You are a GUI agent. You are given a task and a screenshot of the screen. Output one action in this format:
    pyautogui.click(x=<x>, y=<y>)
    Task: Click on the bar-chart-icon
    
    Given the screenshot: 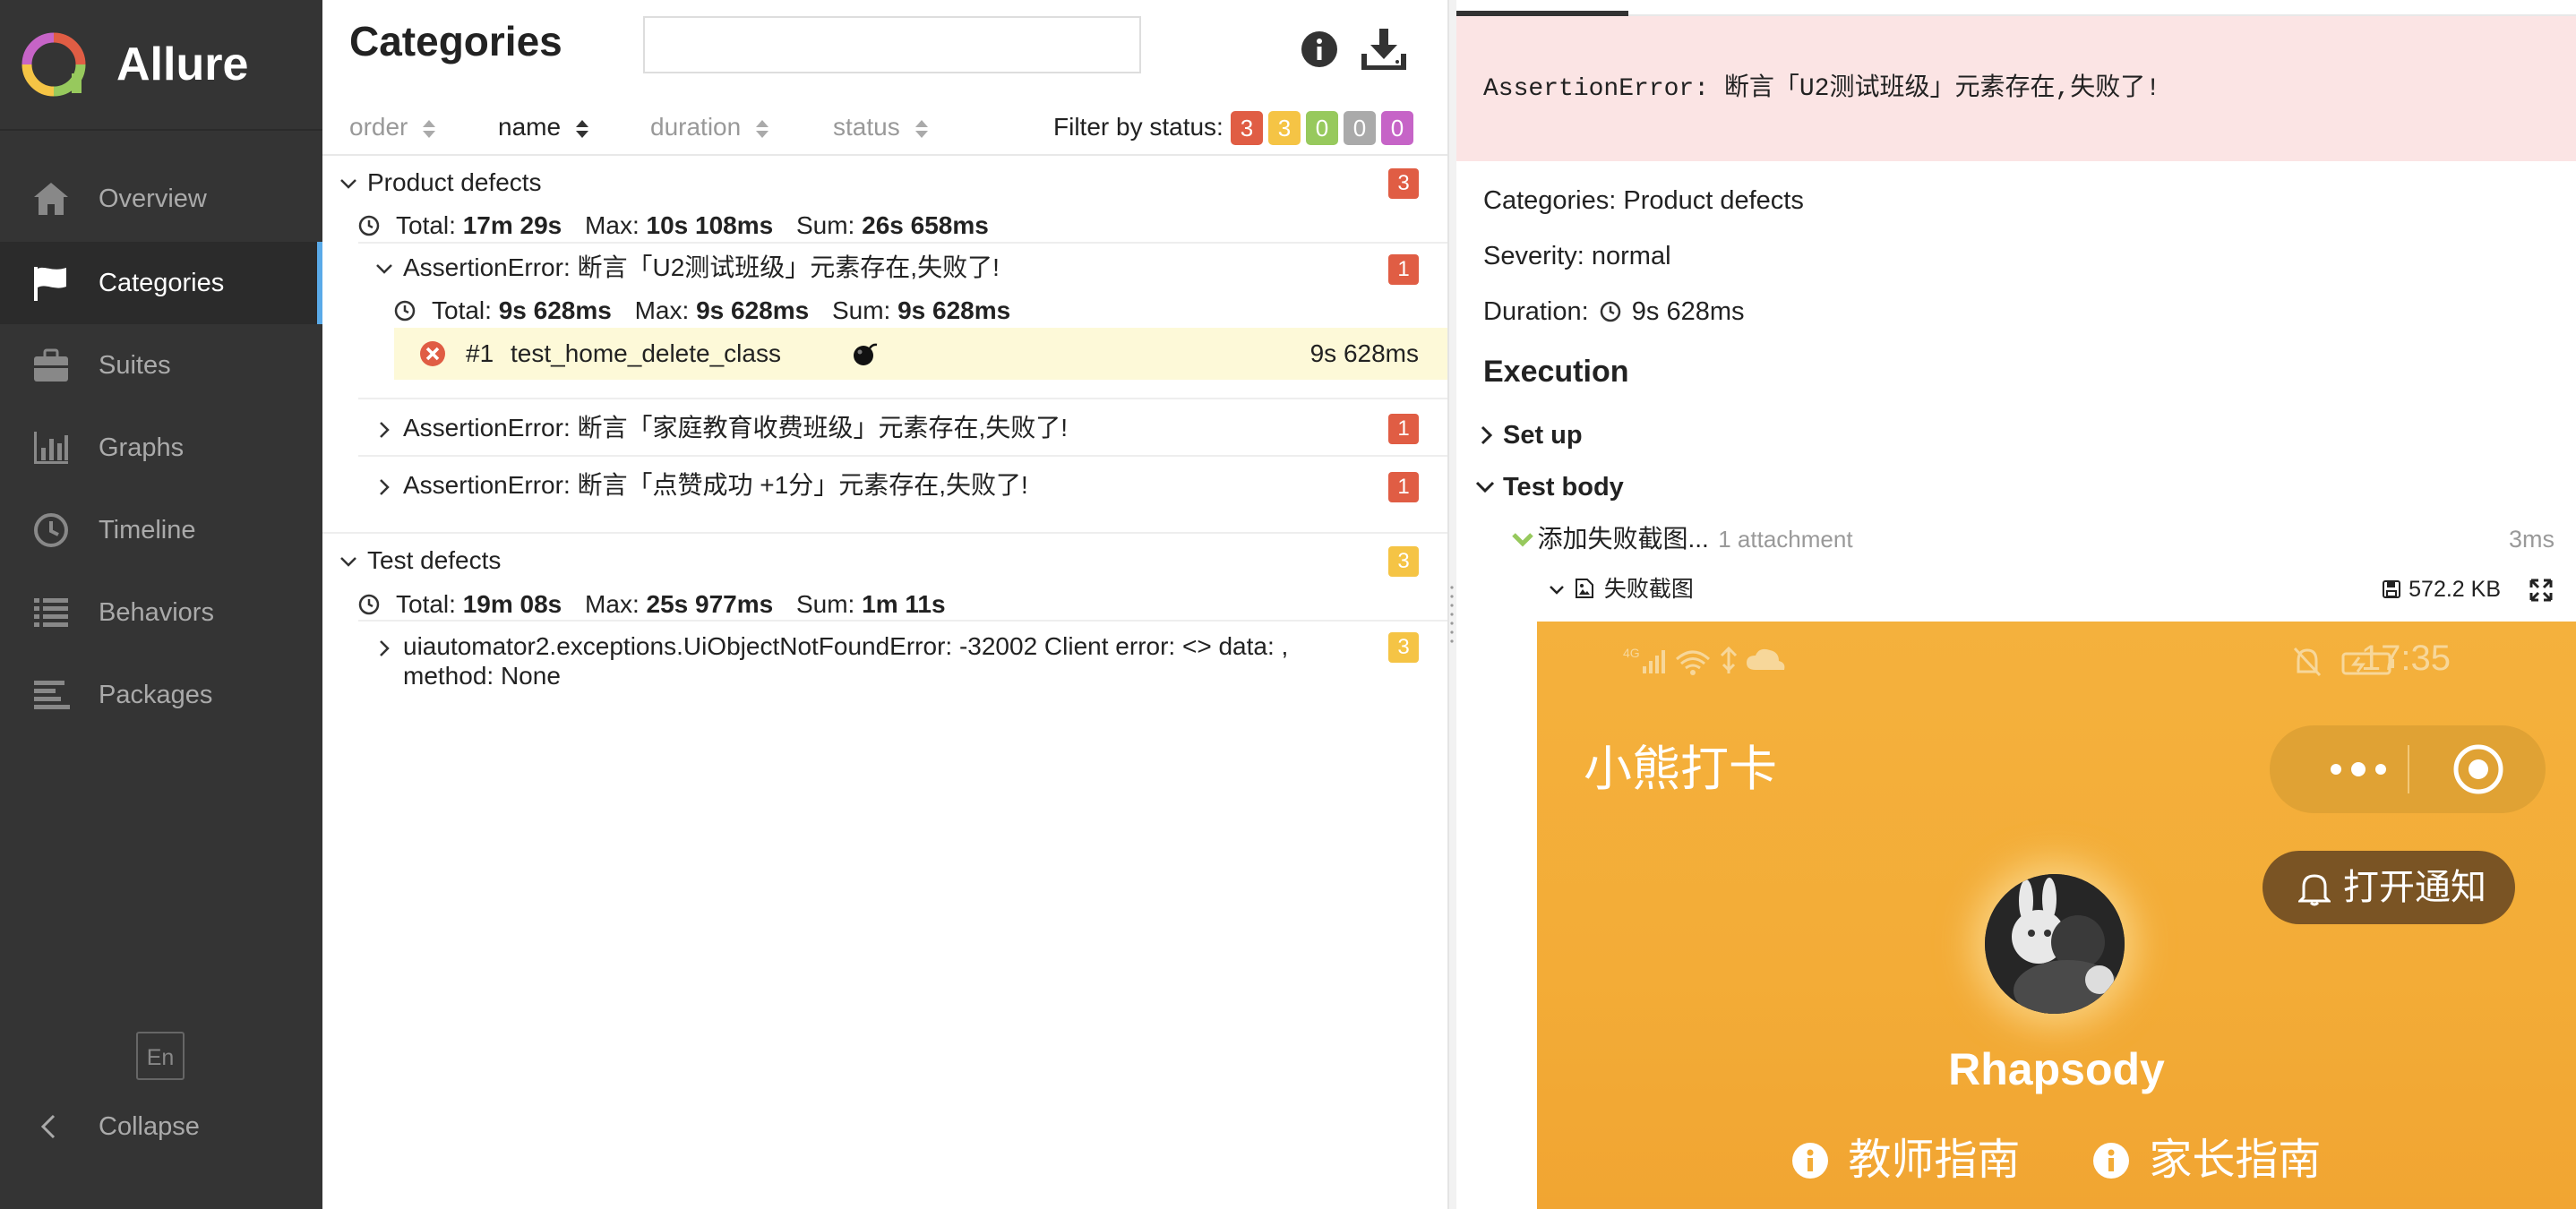 What is the action you would take?
    pyautogui.click(x=51, y=448)
    